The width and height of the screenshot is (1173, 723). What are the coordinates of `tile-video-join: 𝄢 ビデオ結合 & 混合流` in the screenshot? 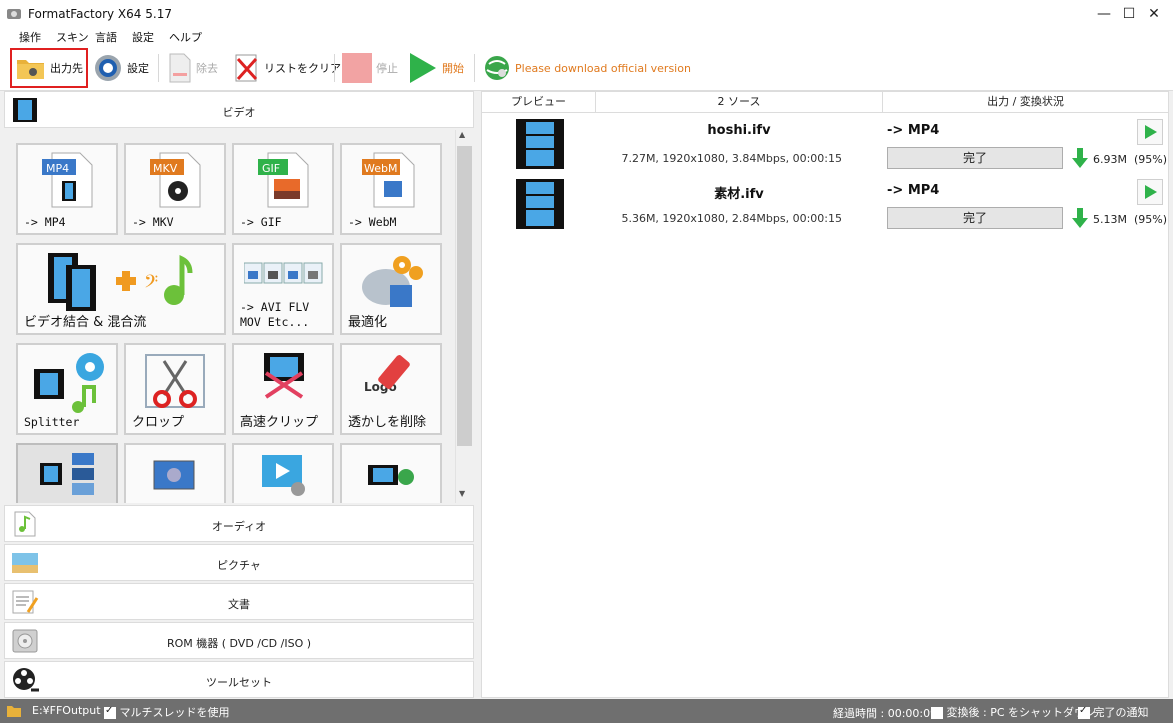 It's located at (121, 289).